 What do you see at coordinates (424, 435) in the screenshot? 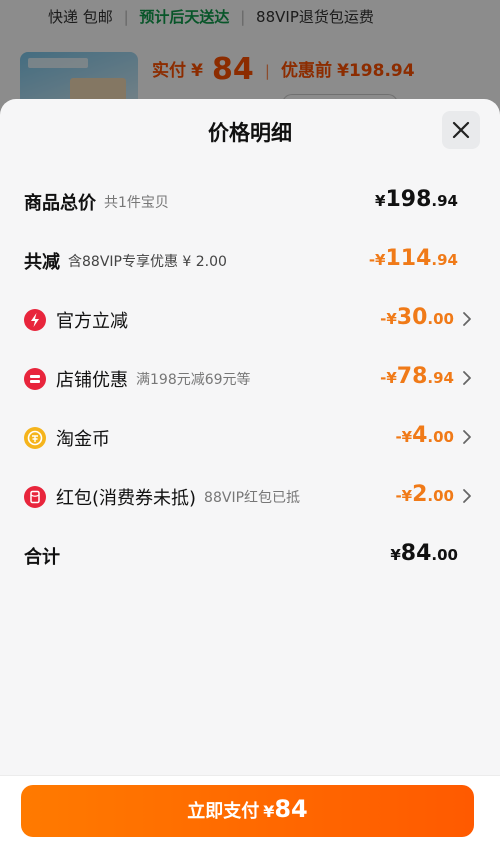
I see `discount-amount: -¥4.00` at bounding box center [424, 435].